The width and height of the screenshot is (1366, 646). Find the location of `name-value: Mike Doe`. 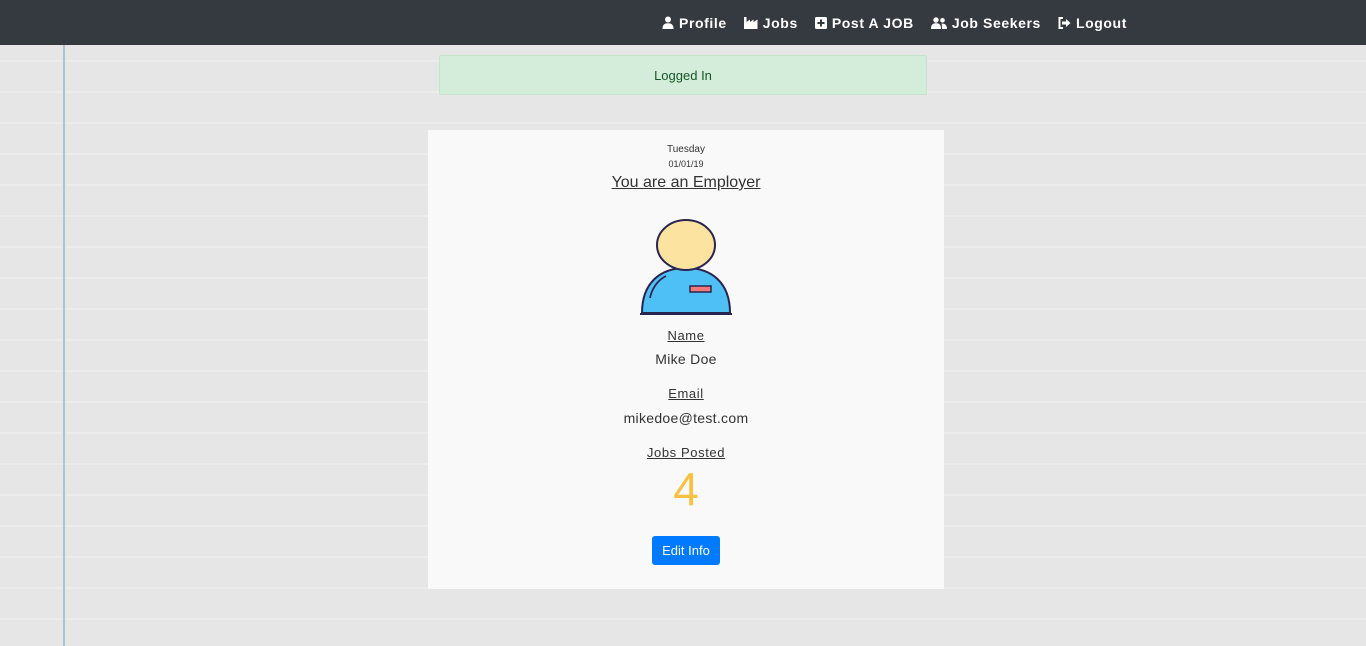

name-value: Mike Doe is located at coordinates (686, 359).